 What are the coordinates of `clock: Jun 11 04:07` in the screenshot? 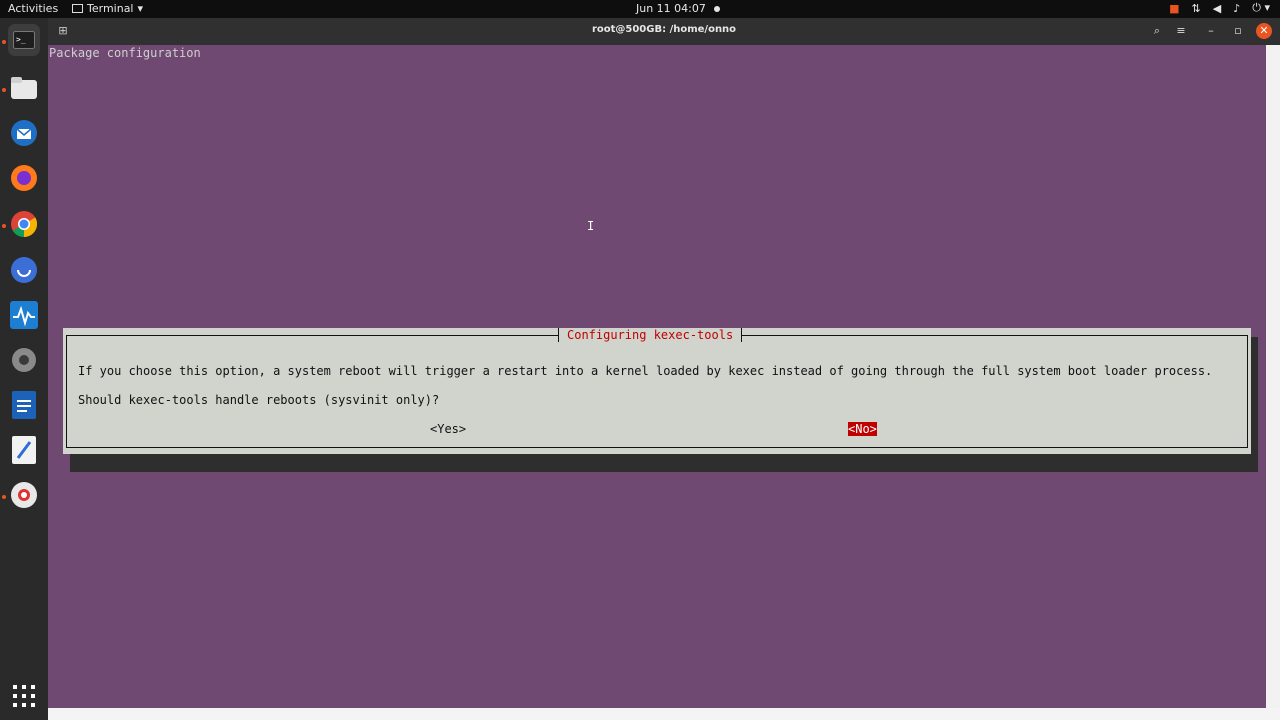 It's located at (678, 8).